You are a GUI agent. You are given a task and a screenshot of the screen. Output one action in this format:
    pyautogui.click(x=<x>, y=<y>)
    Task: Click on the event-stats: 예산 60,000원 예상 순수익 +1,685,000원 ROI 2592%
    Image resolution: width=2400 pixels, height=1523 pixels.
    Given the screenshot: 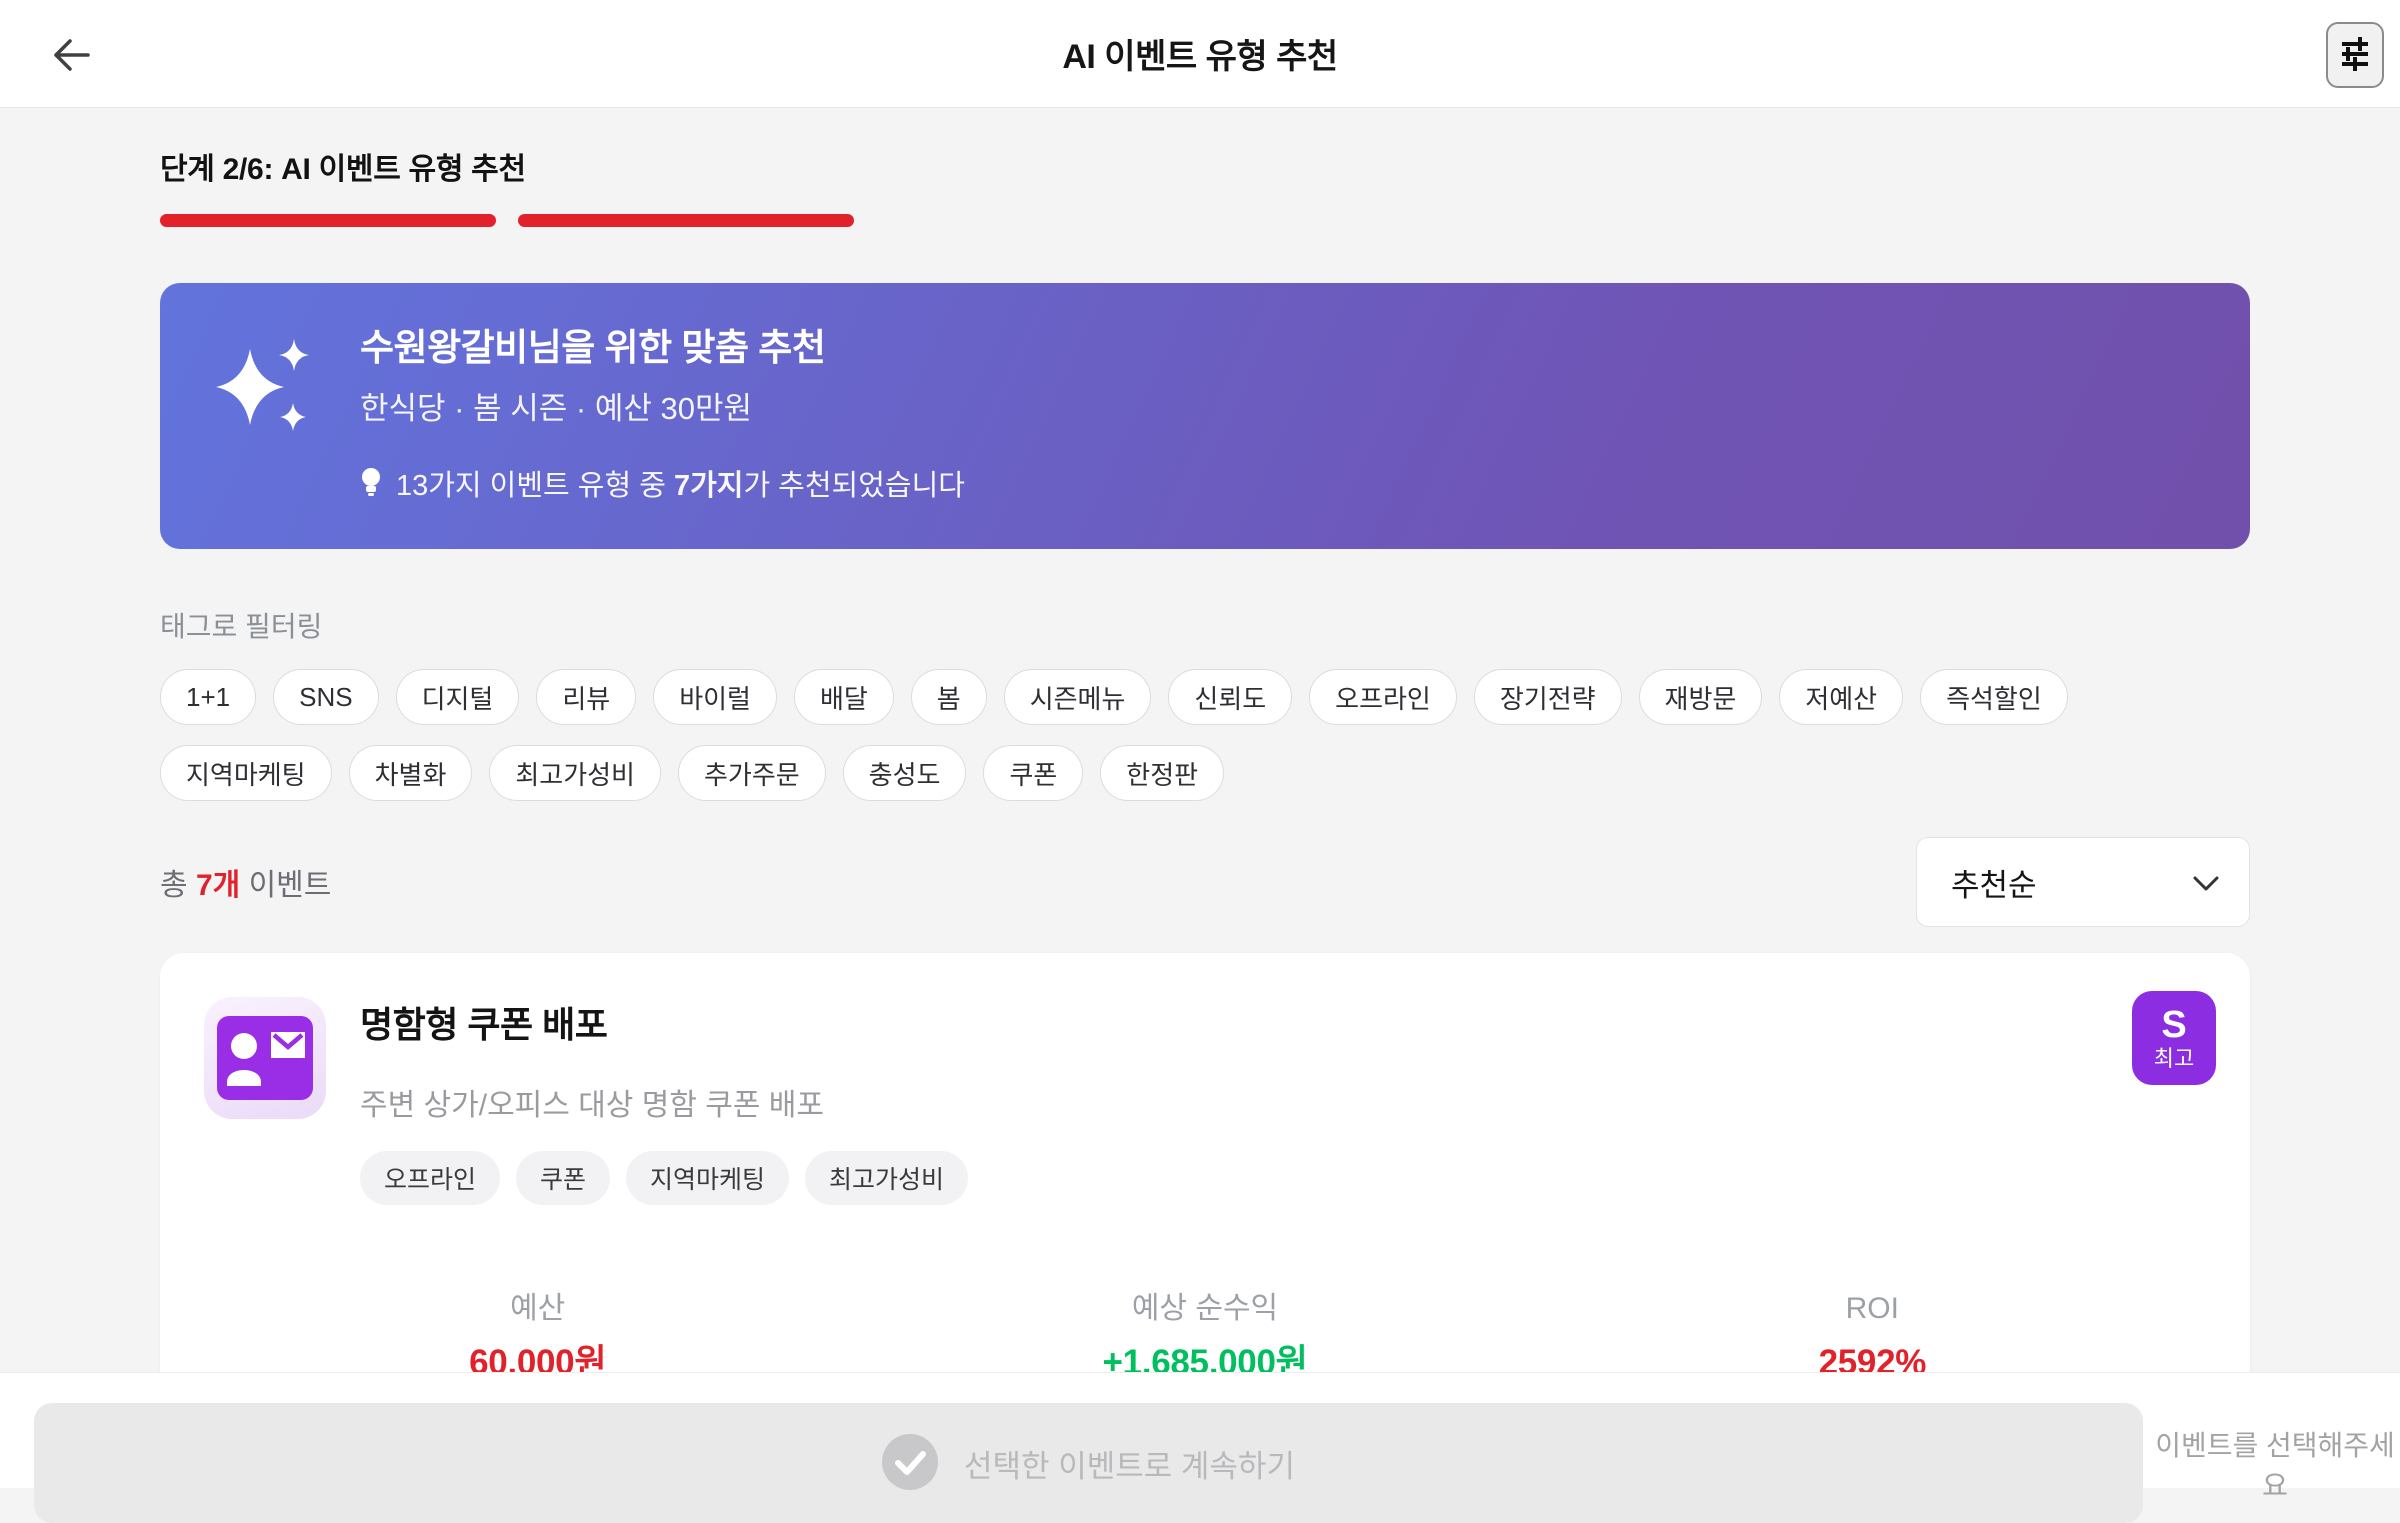 What is the action you would take?
    pyautogui.click(x=1205, y=1338)
    